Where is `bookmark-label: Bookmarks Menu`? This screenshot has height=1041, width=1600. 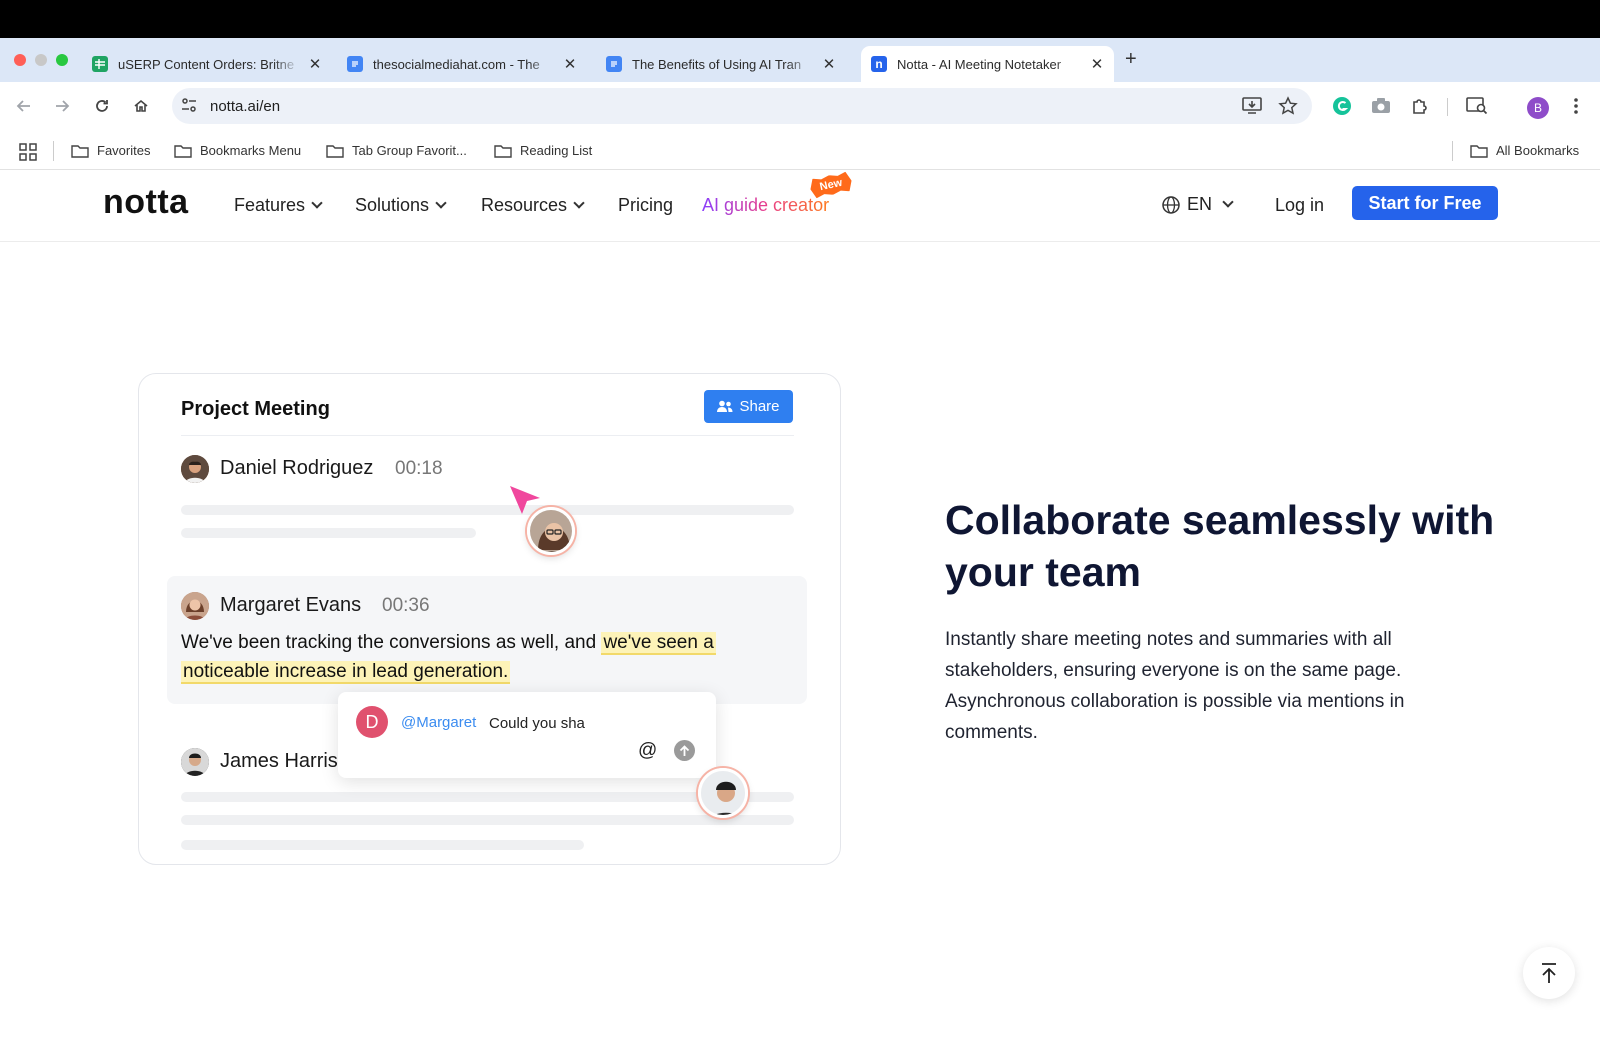 bookmark-label: Bookmarks Menu is located at coordinates (251, 150).